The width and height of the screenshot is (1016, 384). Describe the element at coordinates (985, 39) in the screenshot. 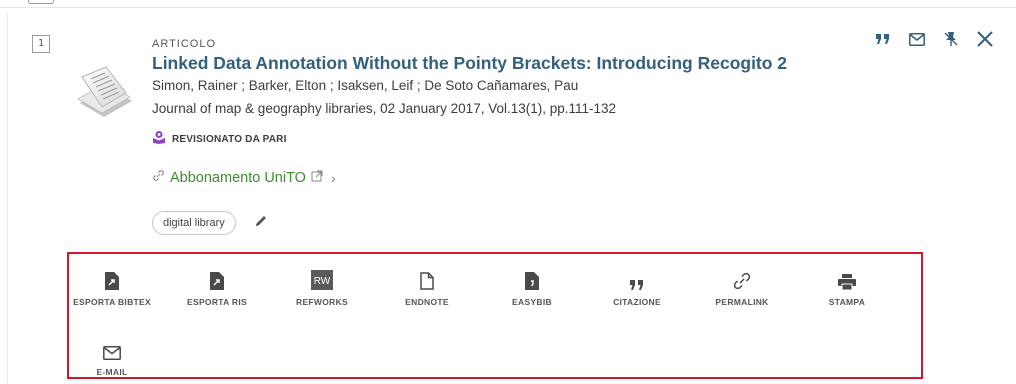

I see `close-icon` at that location.